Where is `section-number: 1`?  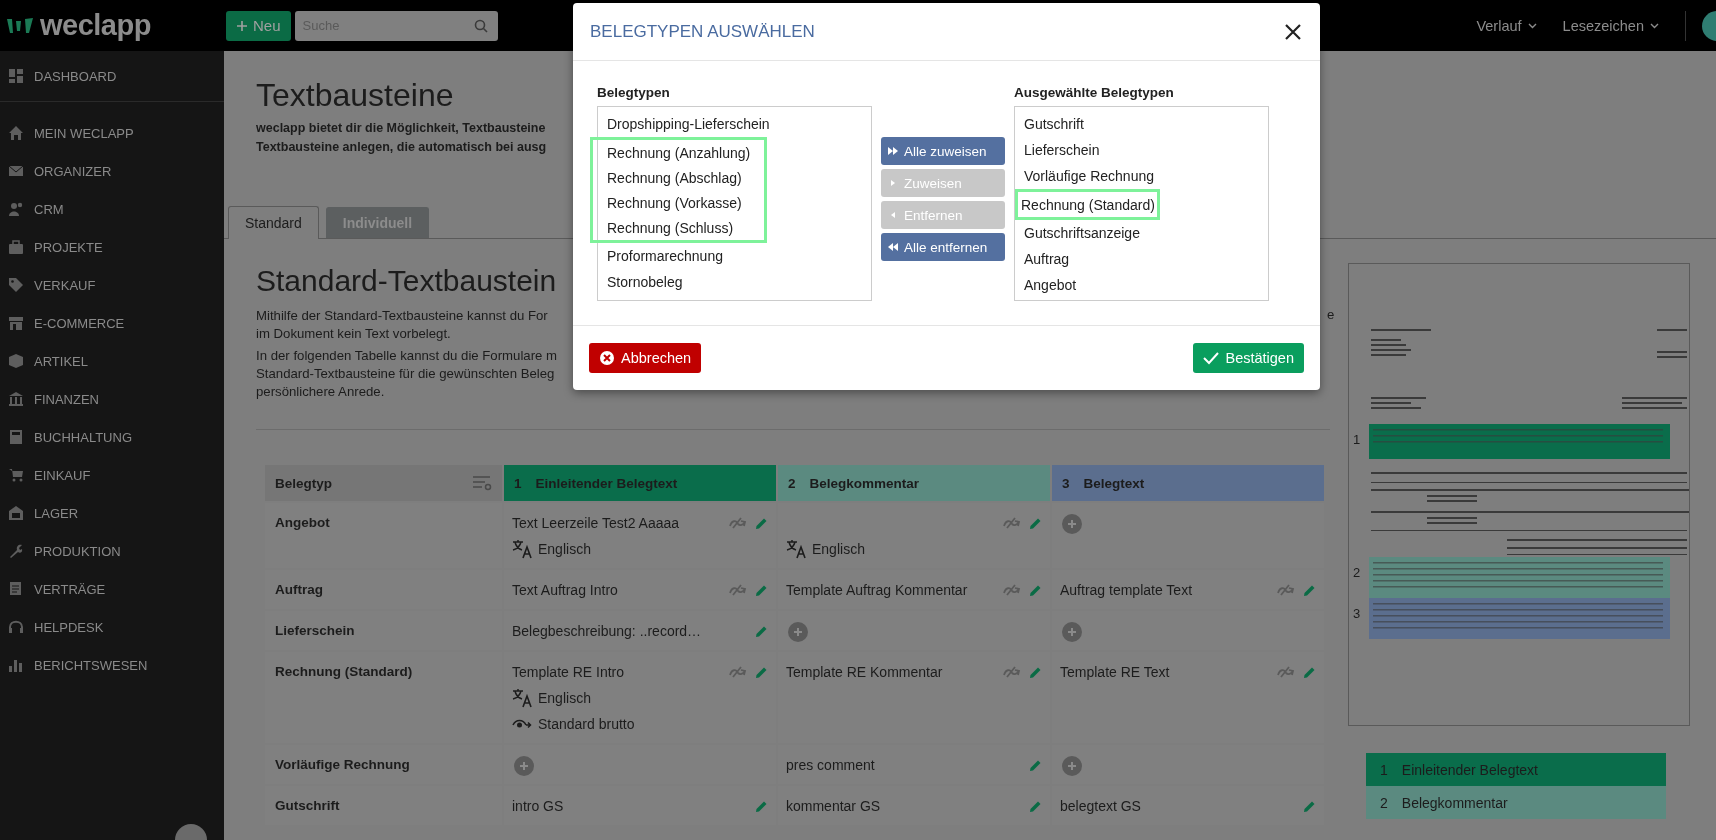
section-number: 1 is located at coordinates (1357, 439).